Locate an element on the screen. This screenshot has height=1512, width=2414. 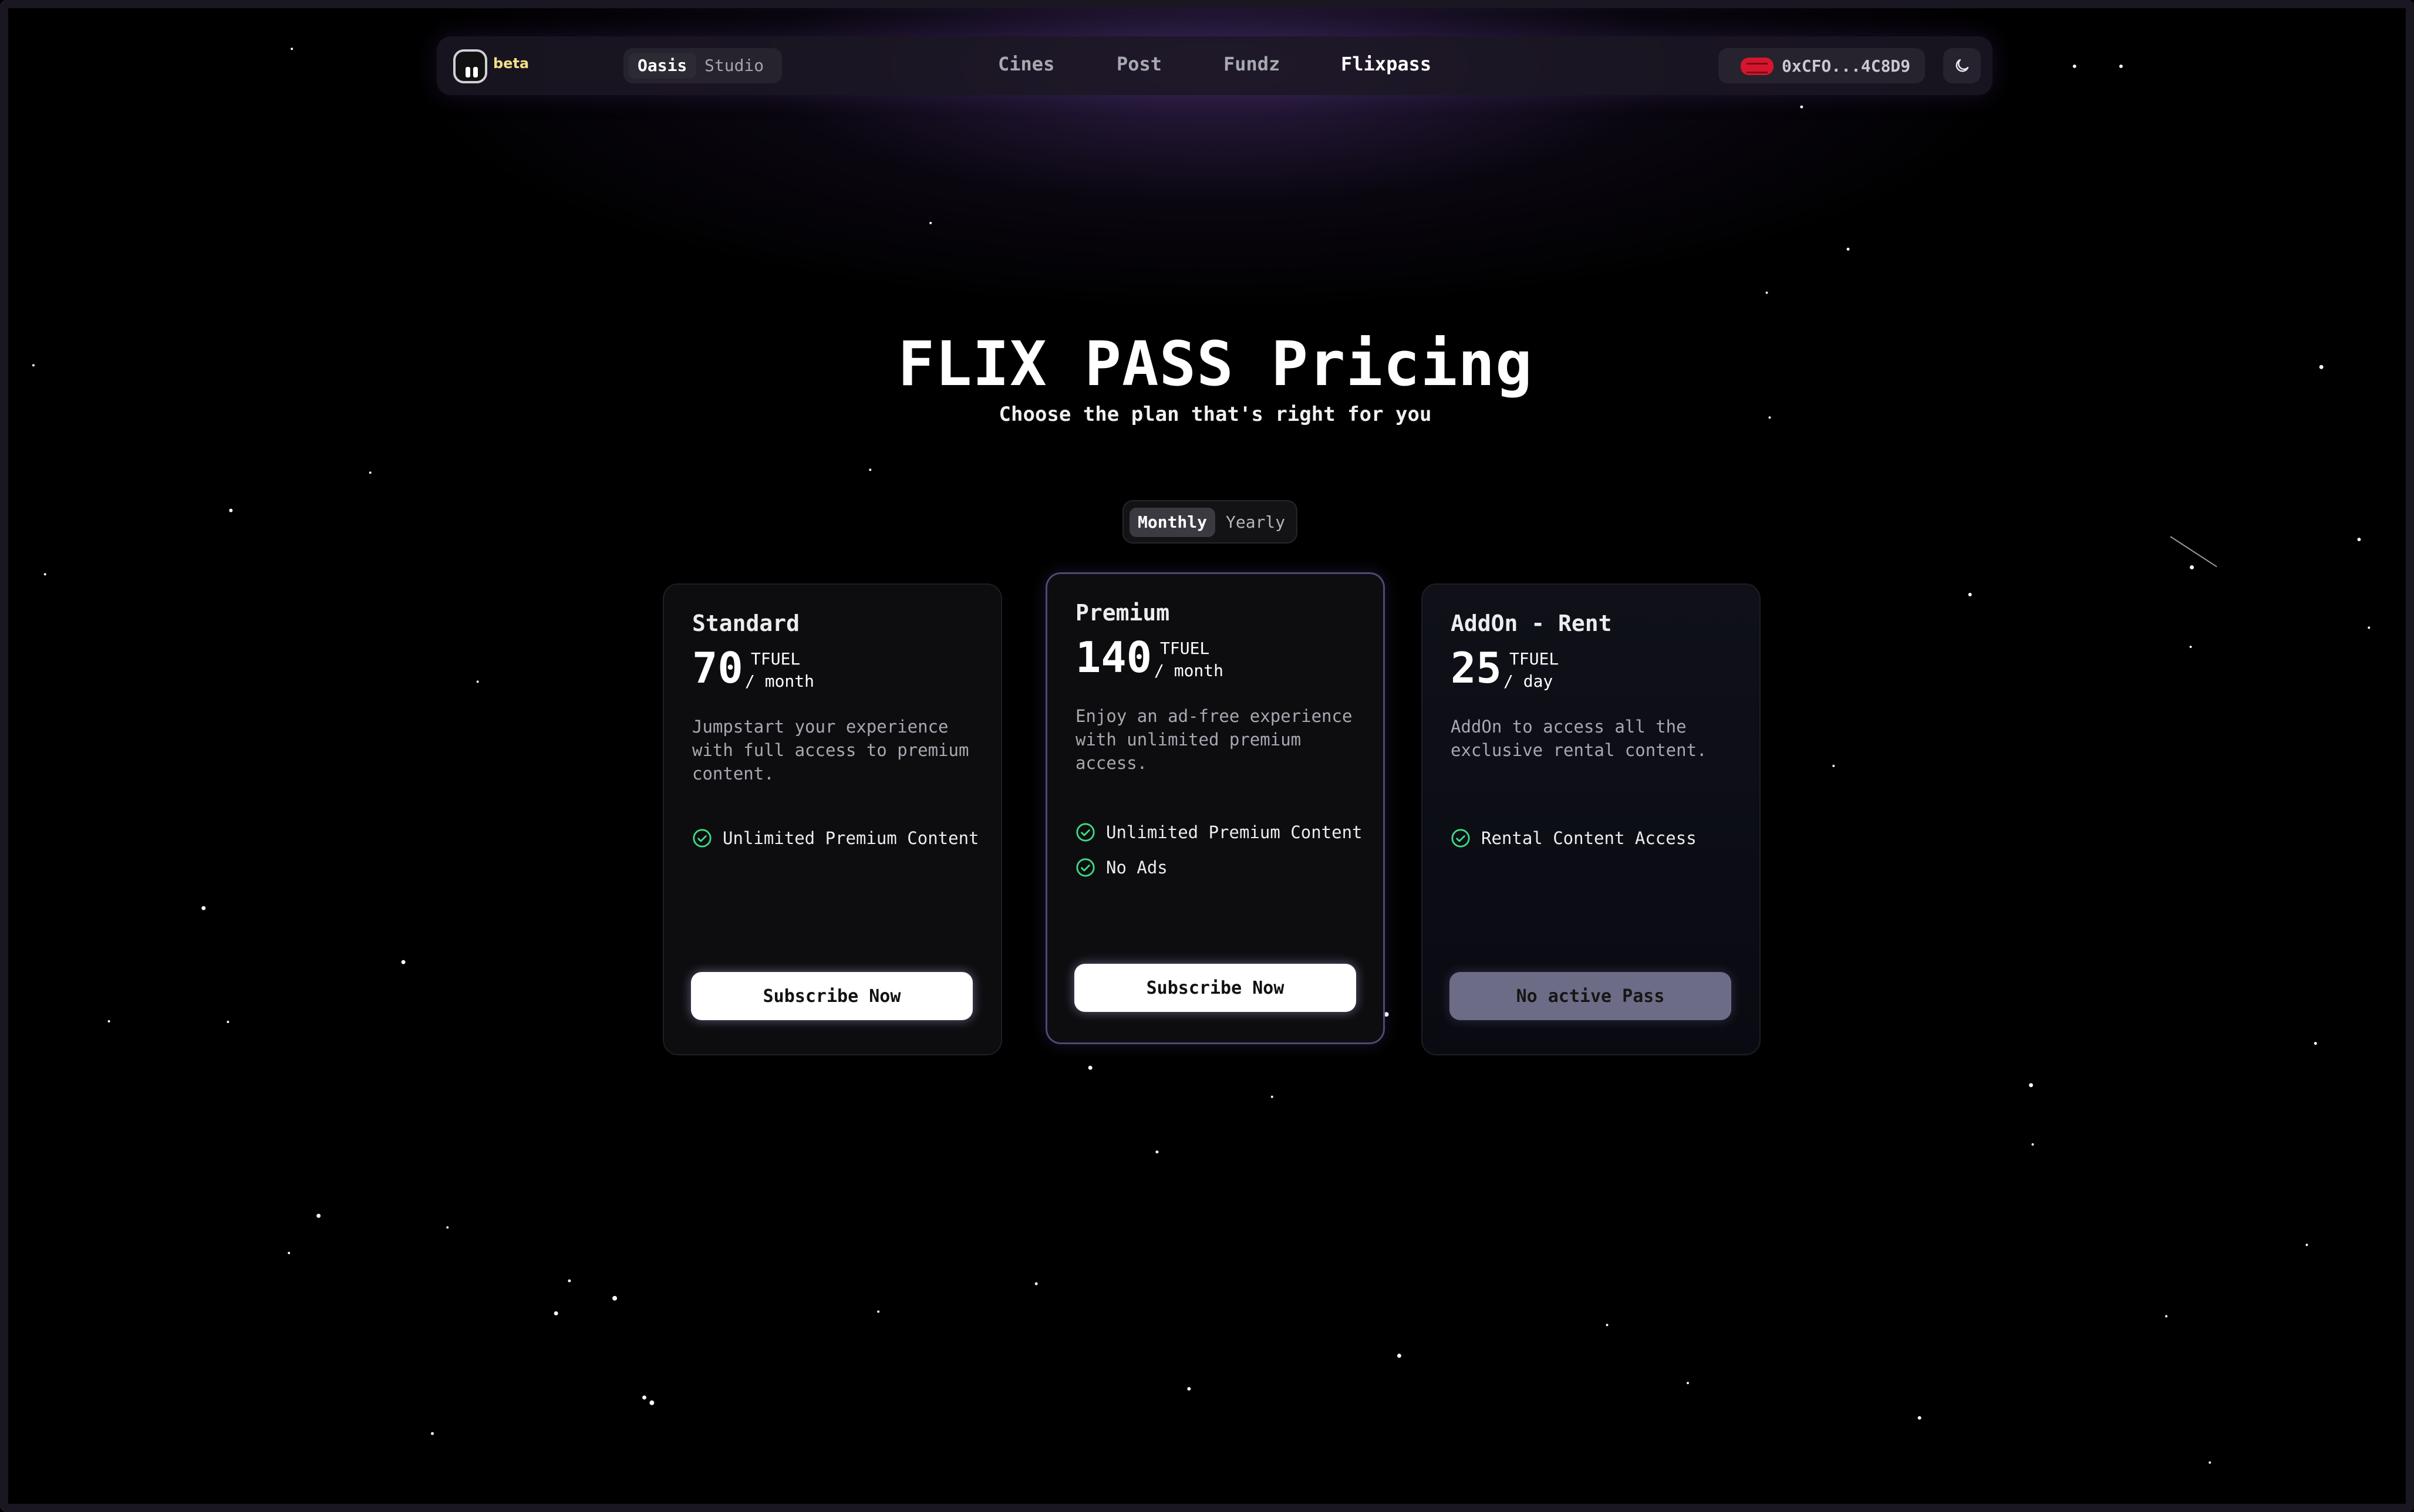
mode-studio: Studio is located at coordinates (734, 66).